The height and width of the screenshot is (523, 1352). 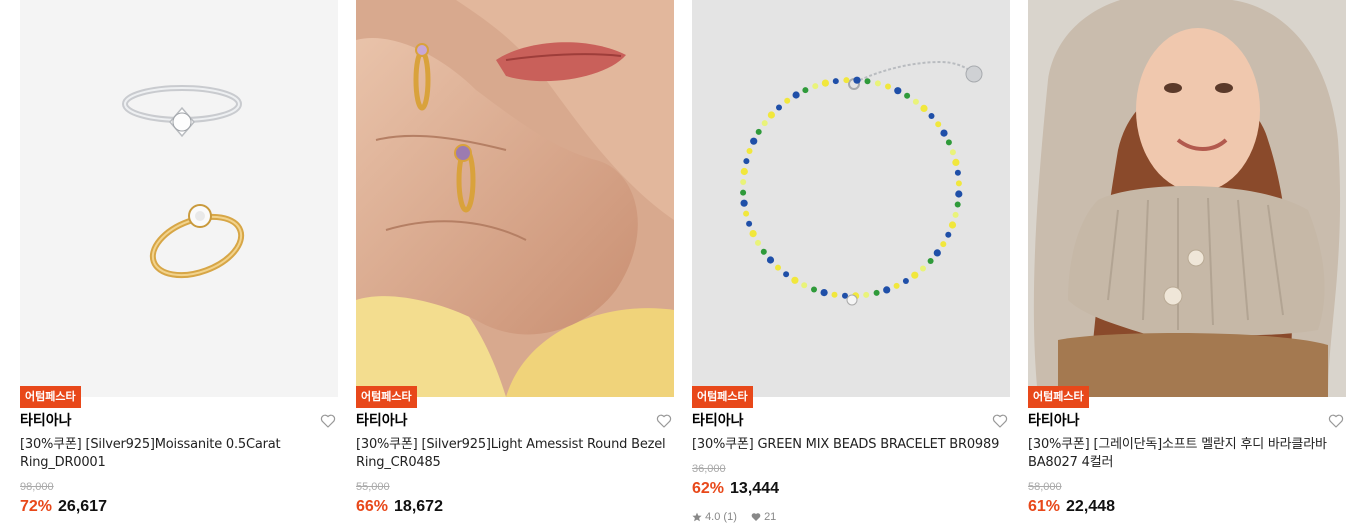 What do you see at coordinates (848, 445) in the screenshot?
I see `product-name: [30%쿠폰] GREEN MIX BEADS BRACELET BR0989` at bounding box center [848, 445].